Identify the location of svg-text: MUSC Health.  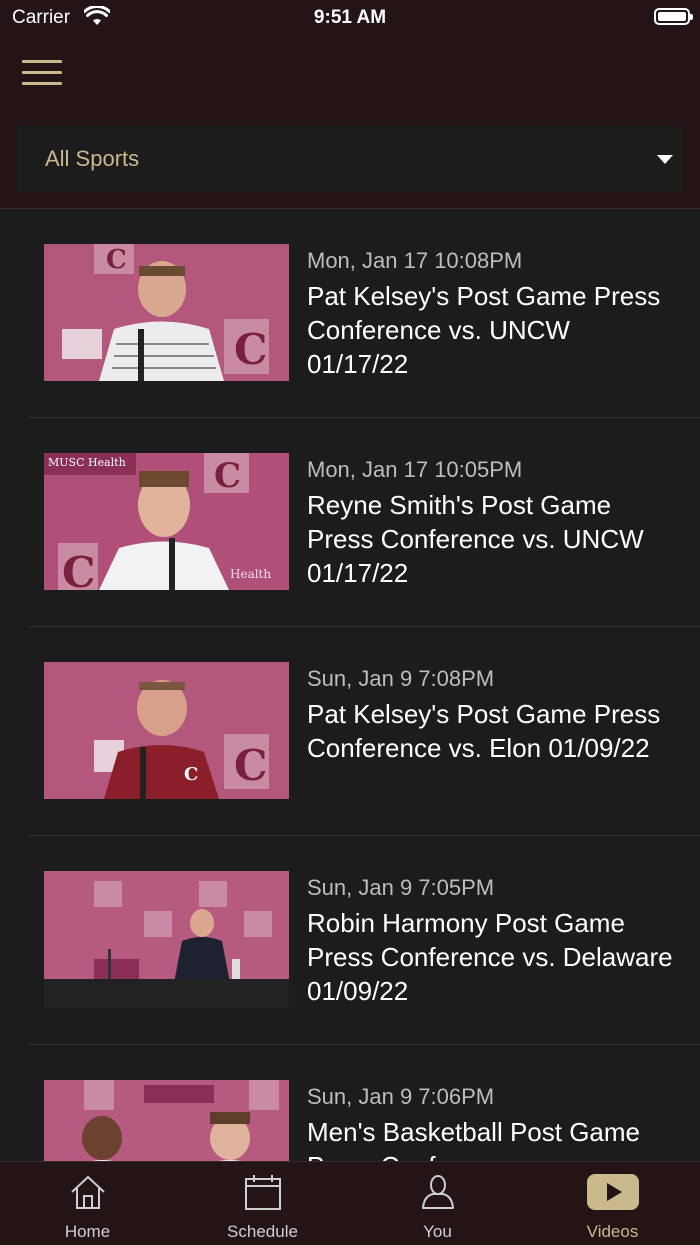
(87, 462).